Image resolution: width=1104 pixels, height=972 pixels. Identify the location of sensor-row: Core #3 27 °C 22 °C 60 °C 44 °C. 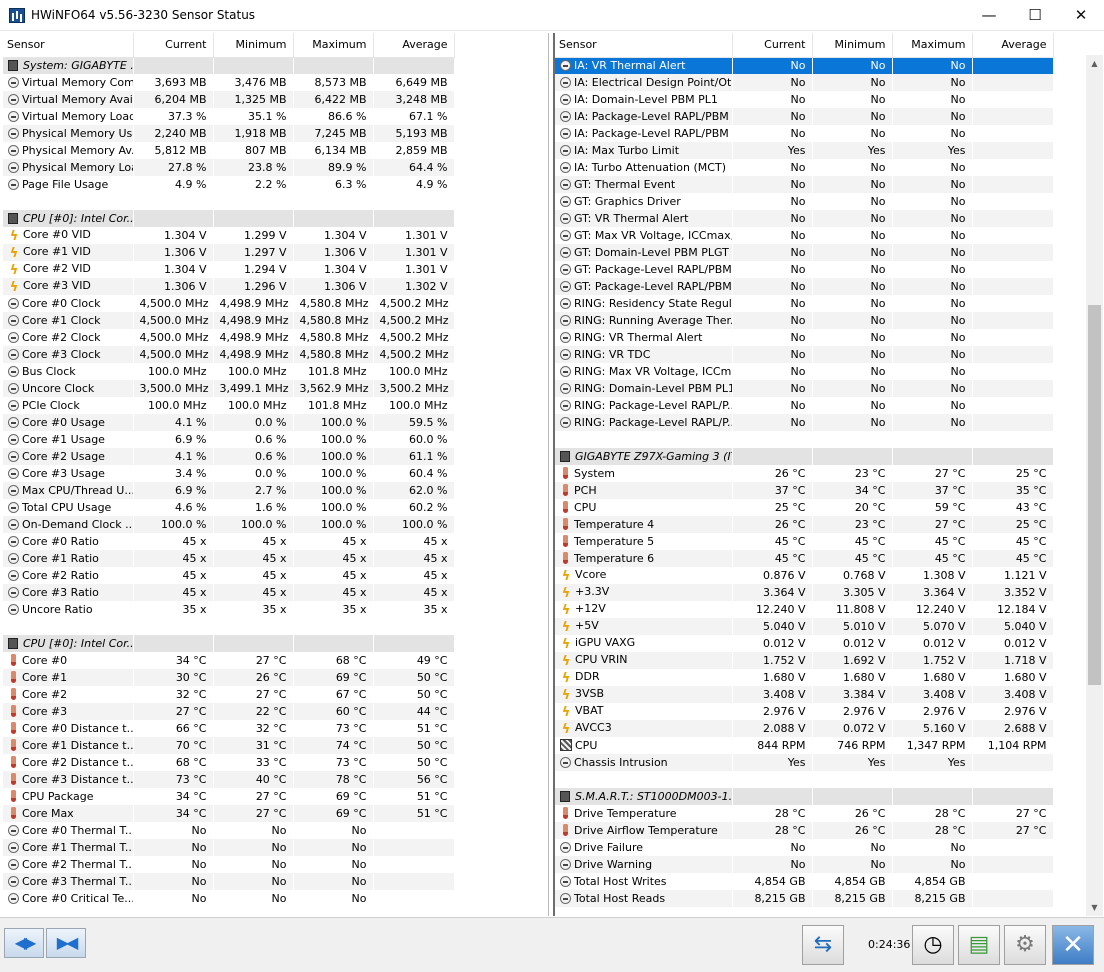
(229, 711).